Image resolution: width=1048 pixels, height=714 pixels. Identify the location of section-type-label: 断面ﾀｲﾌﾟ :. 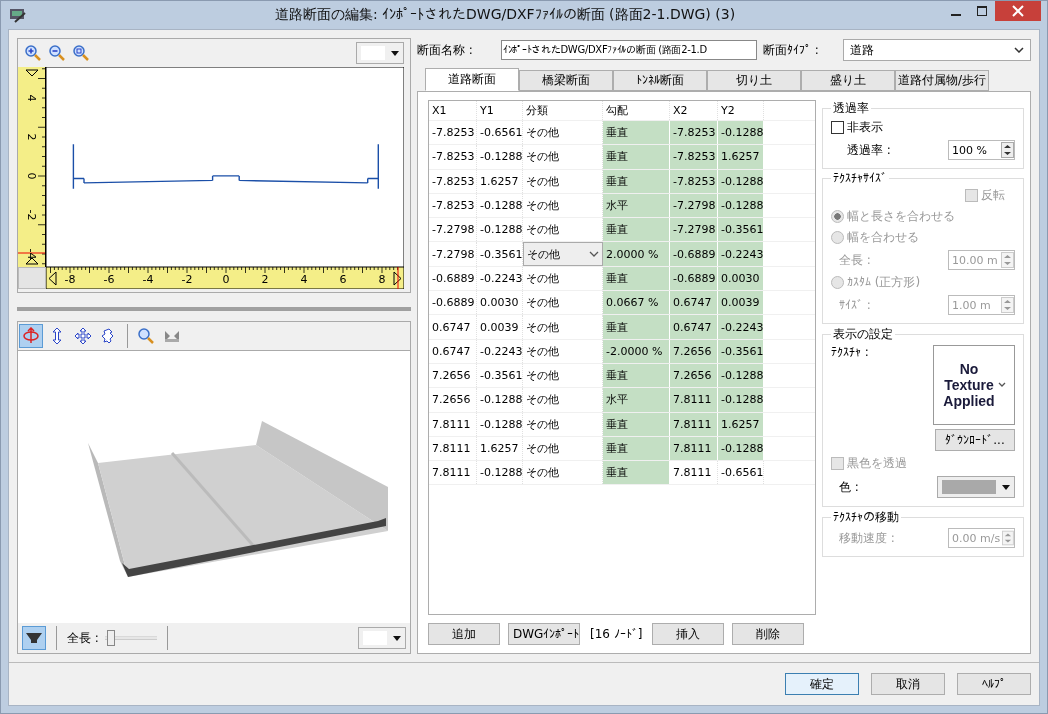
(790, 50).